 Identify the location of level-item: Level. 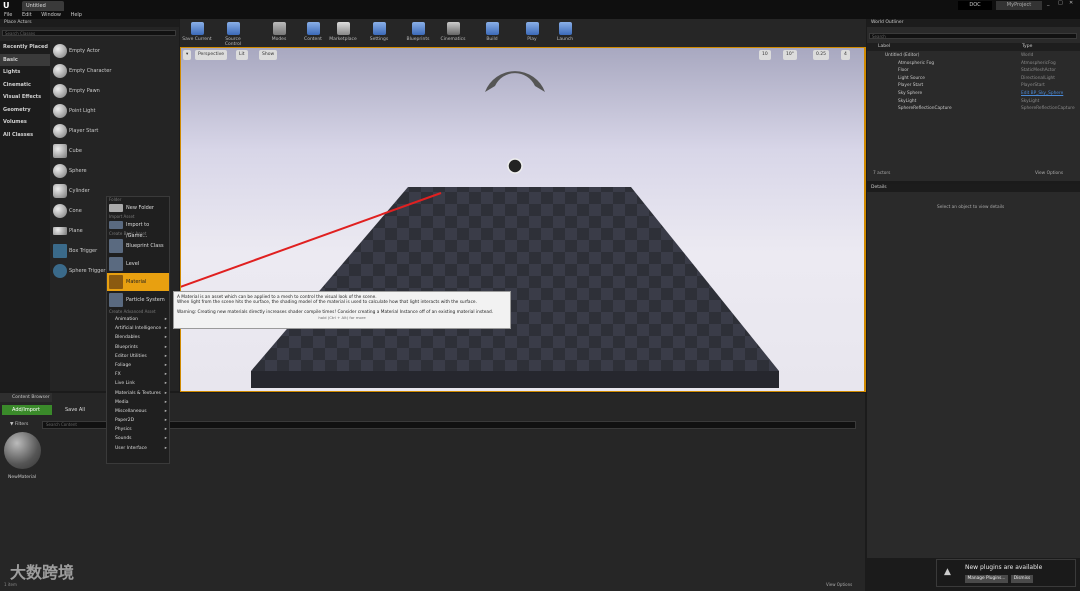
(138, 264).